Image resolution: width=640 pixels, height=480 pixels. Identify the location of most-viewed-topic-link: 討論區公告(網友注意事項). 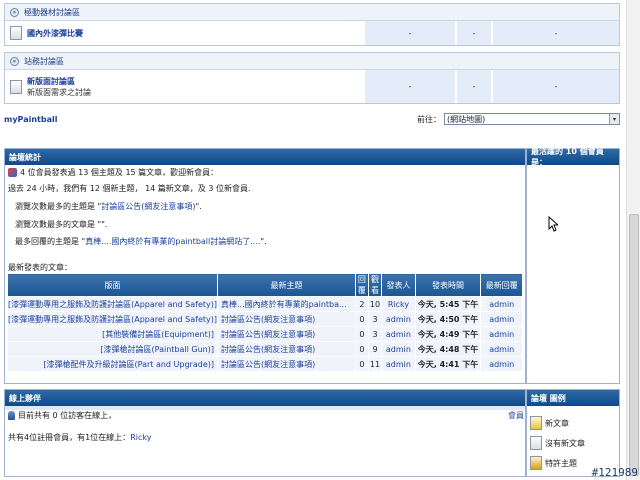
(148, 206).